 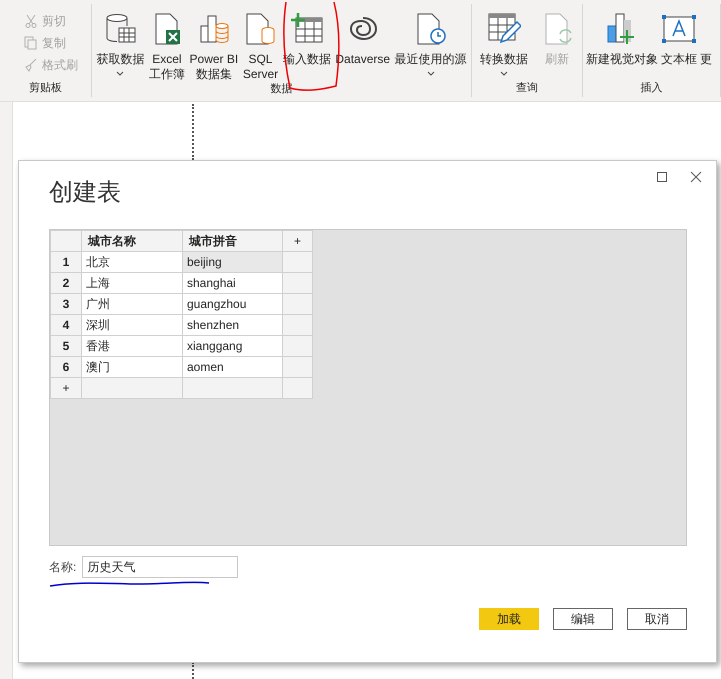 What do you see at coordinates (31, 21) in the screenshot?
I see `scissors-icon` at bounding box center [31, 21].